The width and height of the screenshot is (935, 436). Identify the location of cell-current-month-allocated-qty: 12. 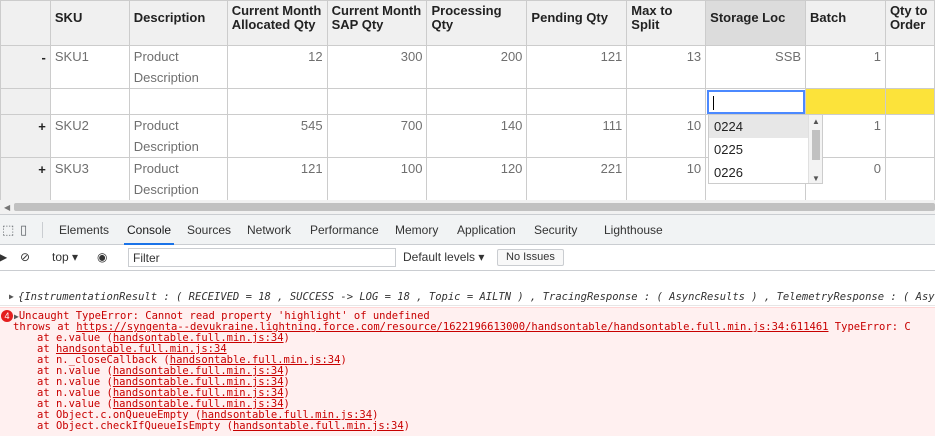
(277, 67).